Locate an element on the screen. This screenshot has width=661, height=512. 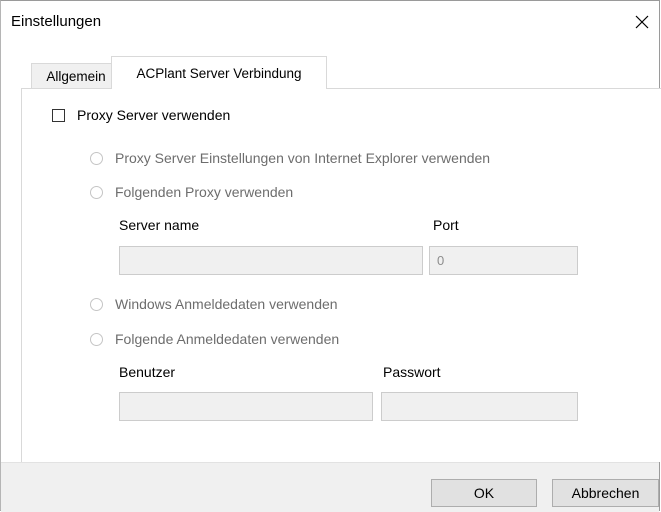
password-input is located at coordinates (479, 406).